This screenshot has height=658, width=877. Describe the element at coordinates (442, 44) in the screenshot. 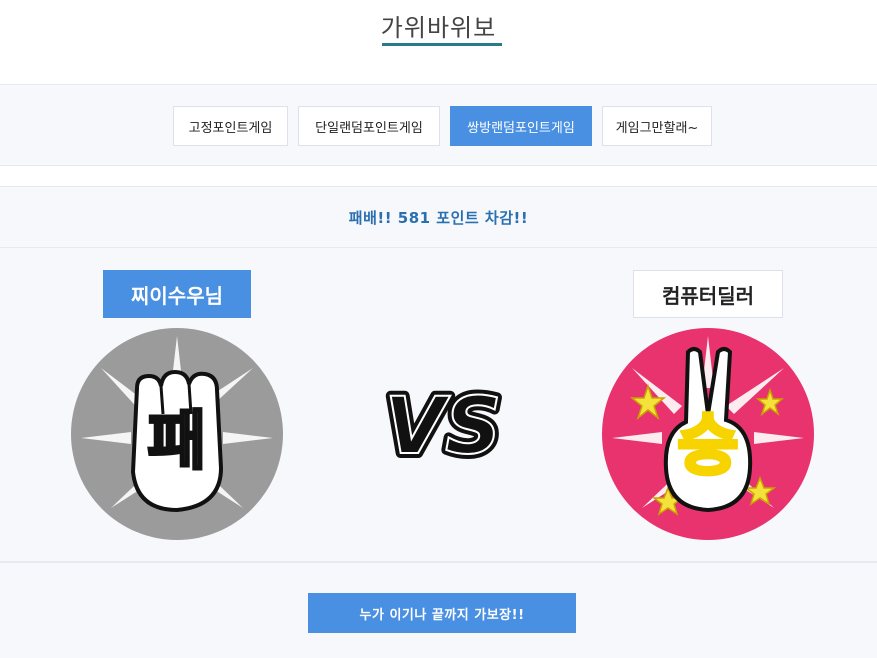

I see `title-underline` at that location.